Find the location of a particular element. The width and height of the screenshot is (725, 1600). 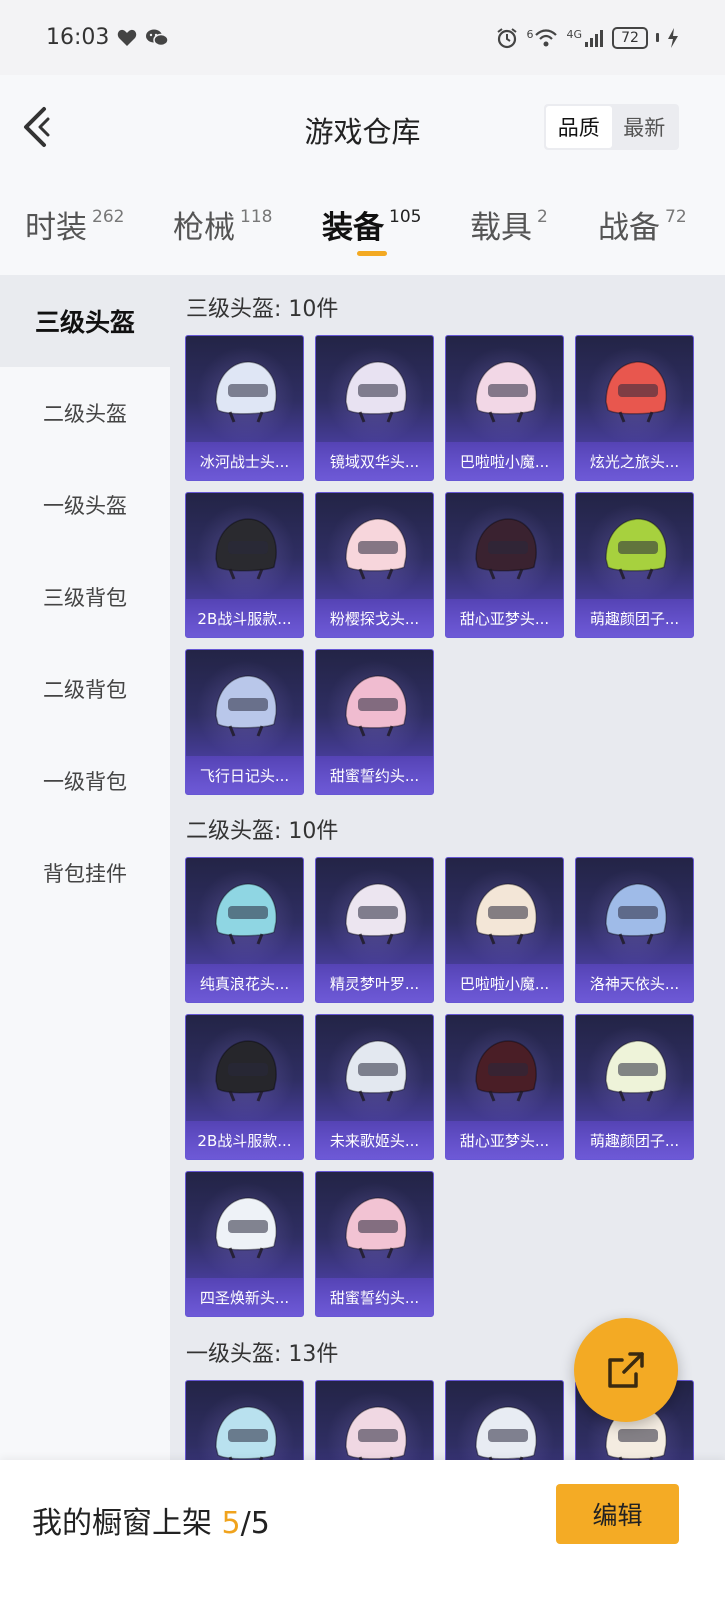

battery-tip is located at coordinates (657, 37).